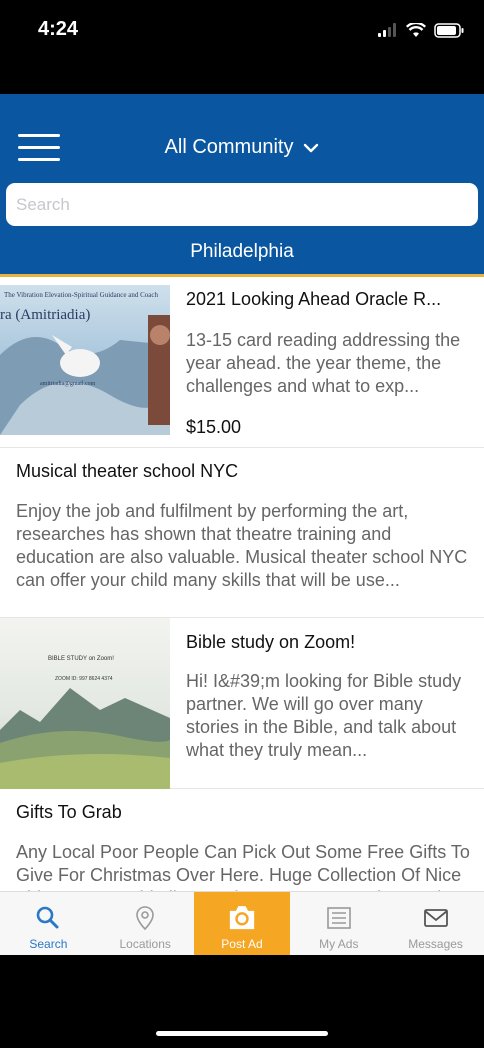 The image size is (484, 1048). What do you see at coordinates (242, 918) in the screenshot?
I see `camera-icon` at bounding box center [242, 918].